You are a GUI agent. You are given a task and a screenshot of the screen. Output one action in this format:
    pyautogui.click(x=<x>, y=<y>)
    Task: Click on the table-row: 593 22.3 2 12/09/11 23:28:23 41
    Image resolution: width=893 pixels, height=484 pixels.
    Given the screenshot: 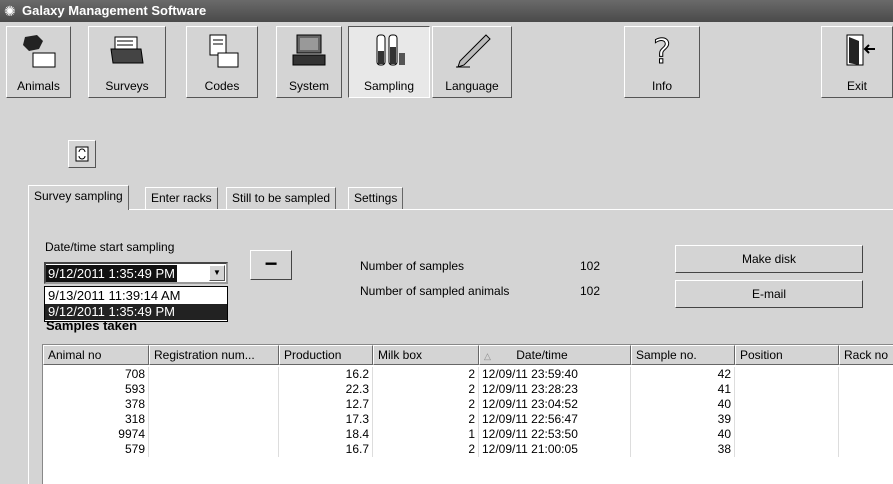 What is the action you would take?
    pyautogui.click(x=468, y=389)
    